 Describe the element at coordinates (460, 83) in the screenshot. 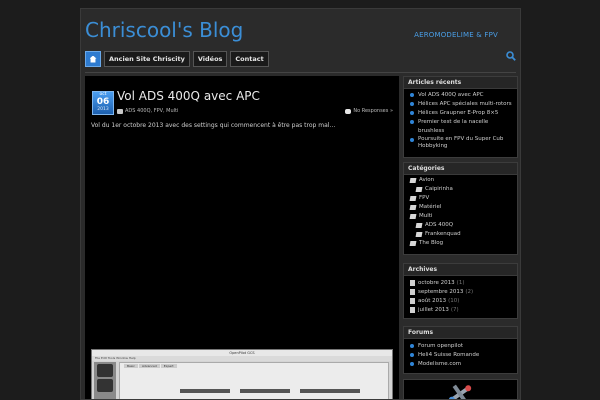

I see `widget-title: Articles récents` at that location.